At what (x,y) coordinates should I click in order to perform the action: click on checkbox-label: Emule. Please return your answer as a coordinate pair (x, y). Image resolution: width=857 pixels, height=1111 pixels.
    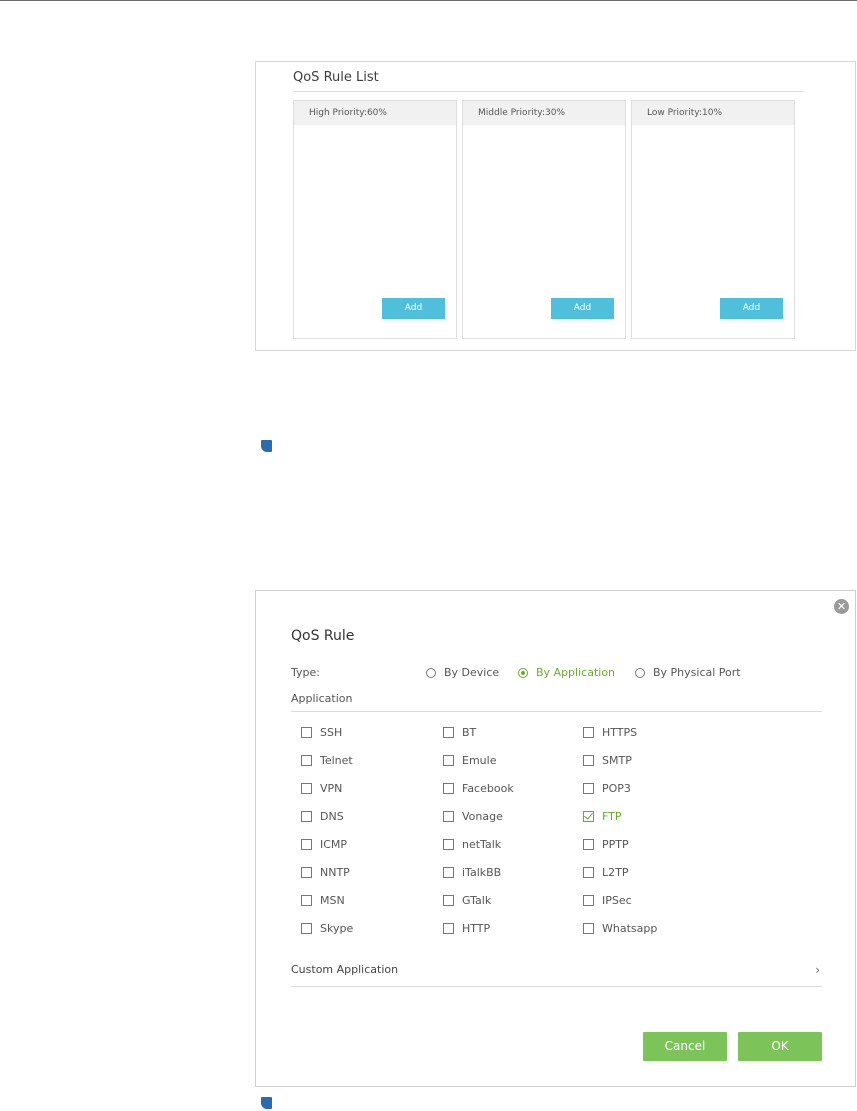
    Looking at the image, I should click on (479, 760).